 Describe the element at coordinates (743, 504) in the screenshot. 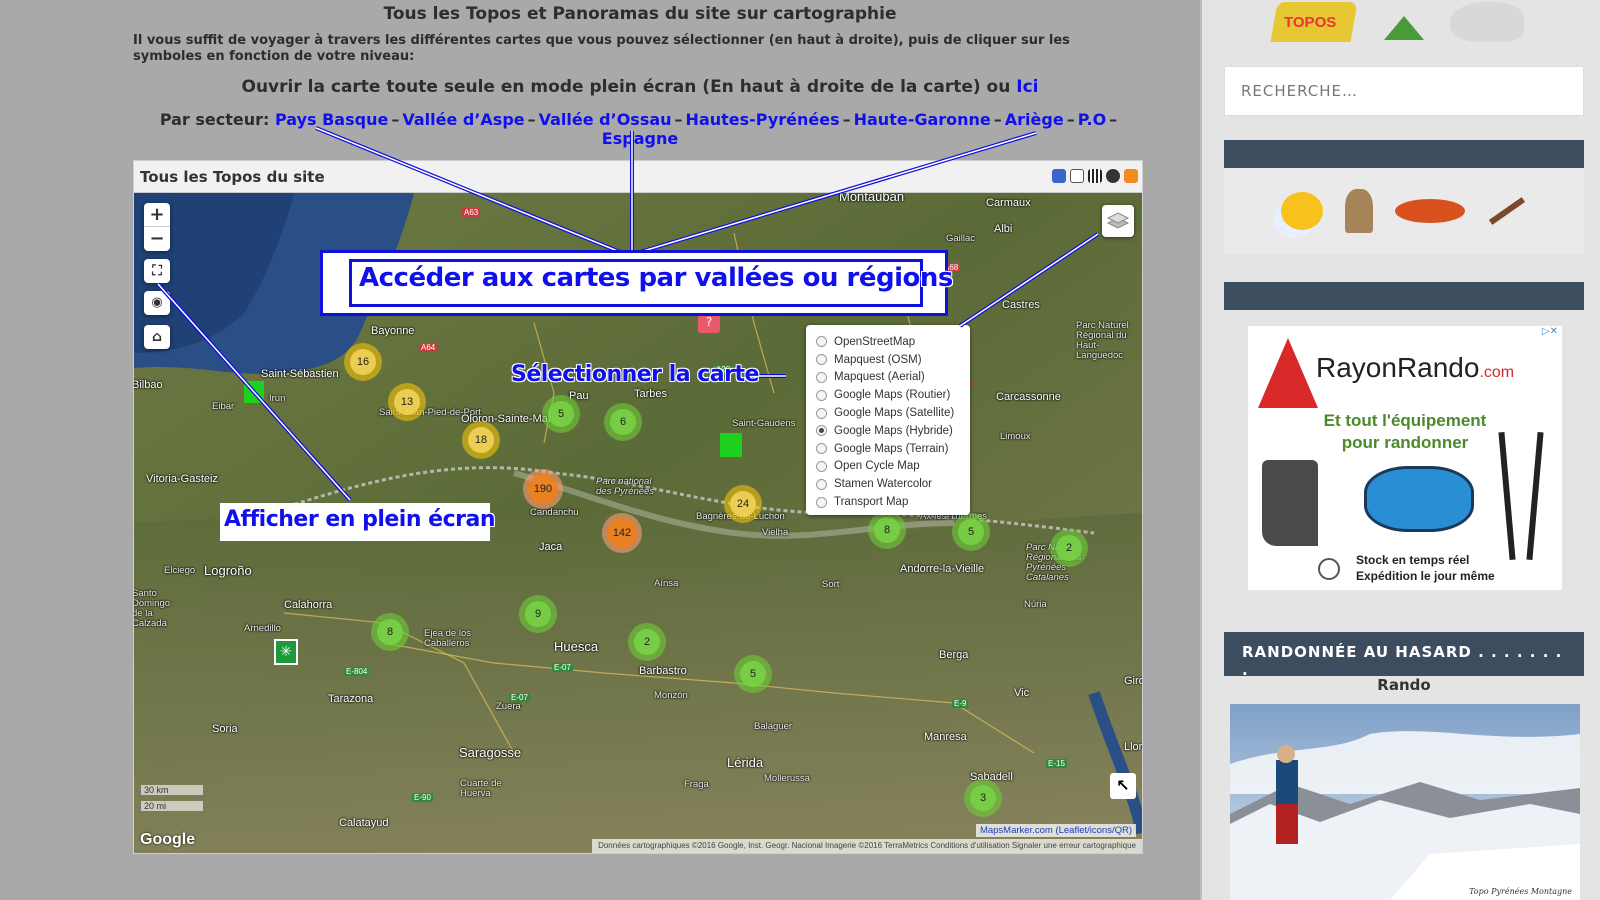

I see `marker-cluster: 24` at that location.